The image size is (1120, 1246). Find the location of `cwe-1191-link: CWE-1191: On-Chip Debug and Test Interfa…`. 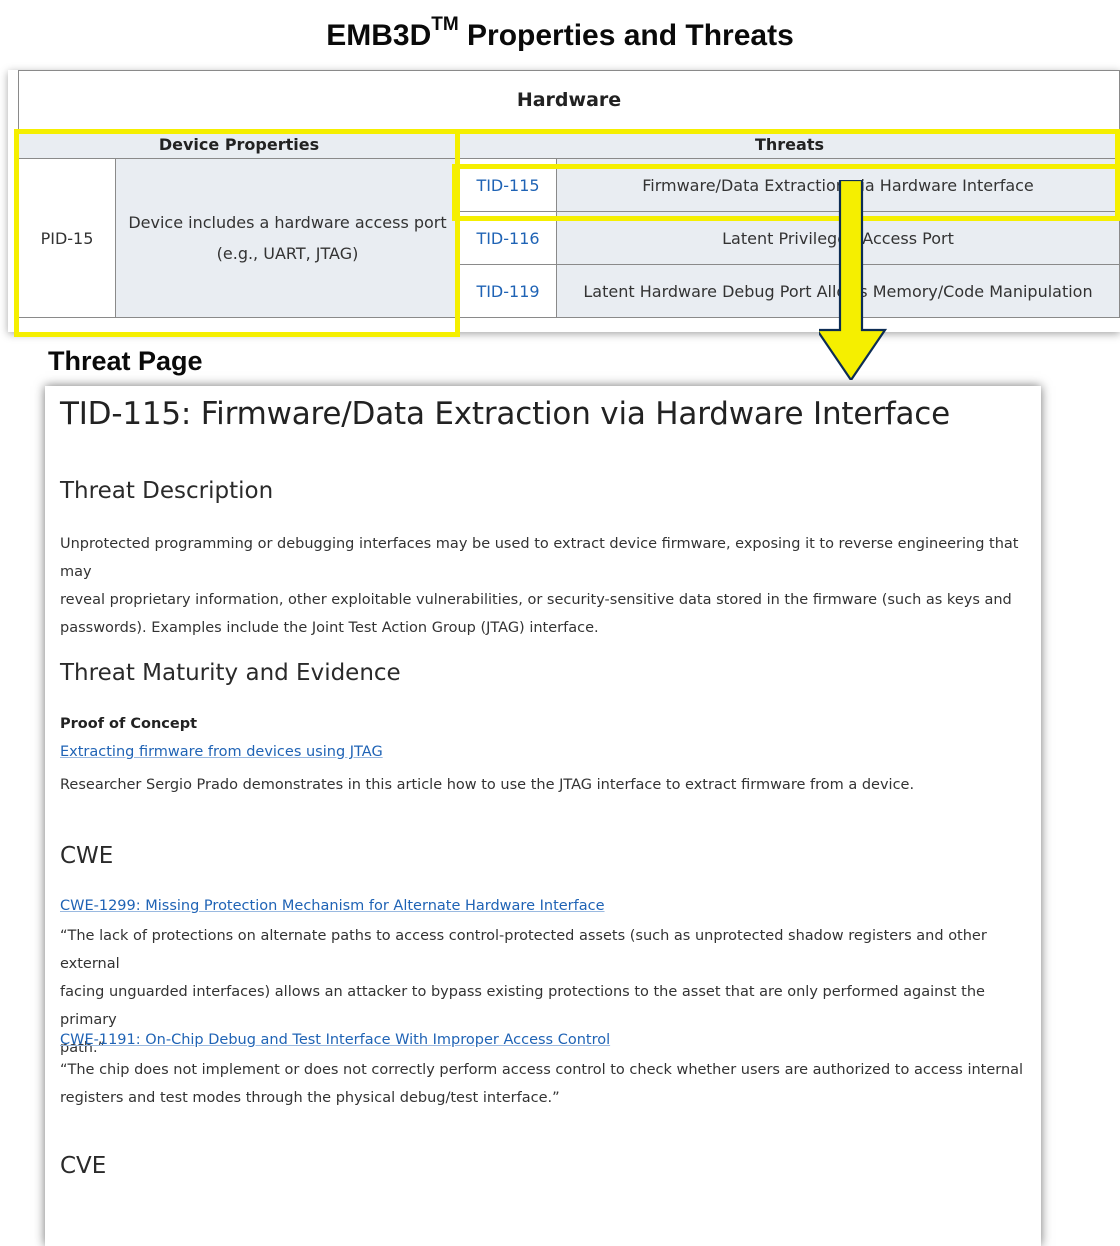

cwe-1191-link: CWE-1191: On-Chip Debug and Test Interfa… is located at coordinates (335, 1040).